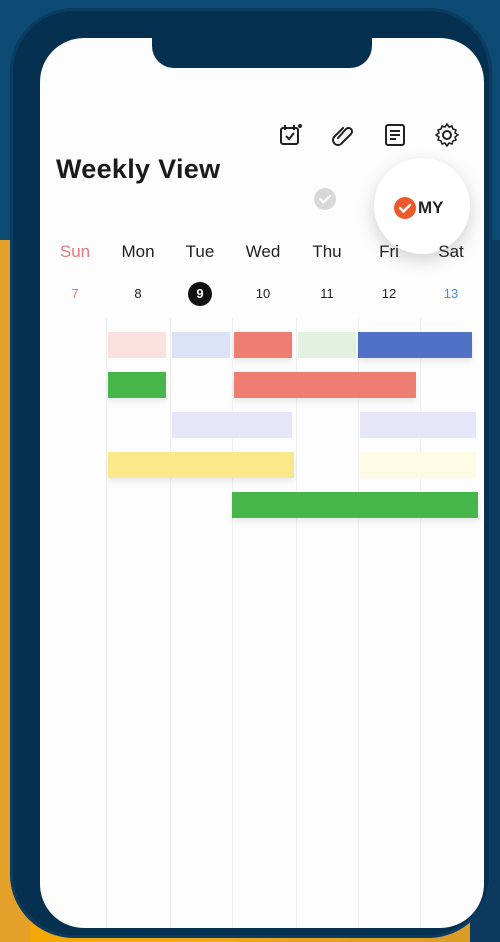  I want to click on day-name: Tue, so click(200, 251).